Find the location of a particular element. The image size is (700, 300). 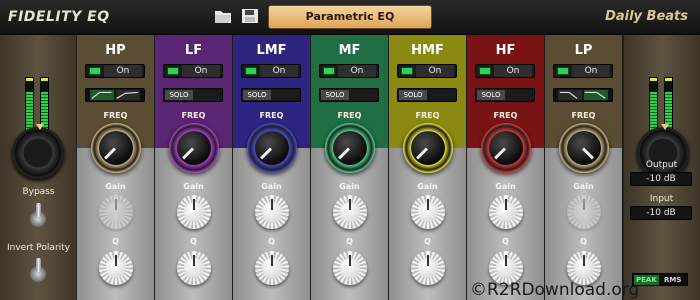

band-mf-q-label: Q is located at coordinates (349, 241).